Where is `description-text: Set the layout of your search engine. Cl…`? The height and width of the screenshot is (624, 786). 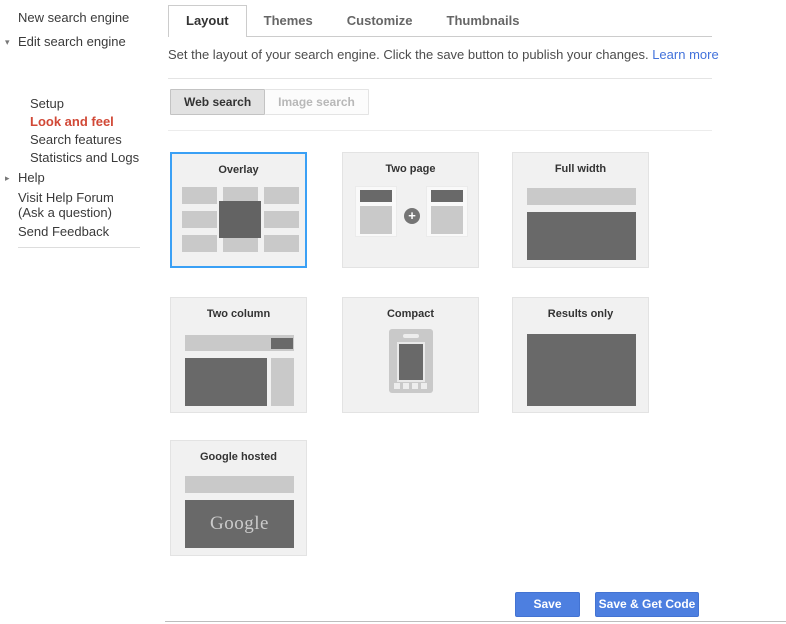
description-text: Set the layout of your search engine. Cl… is located at coordinates (408, 54).